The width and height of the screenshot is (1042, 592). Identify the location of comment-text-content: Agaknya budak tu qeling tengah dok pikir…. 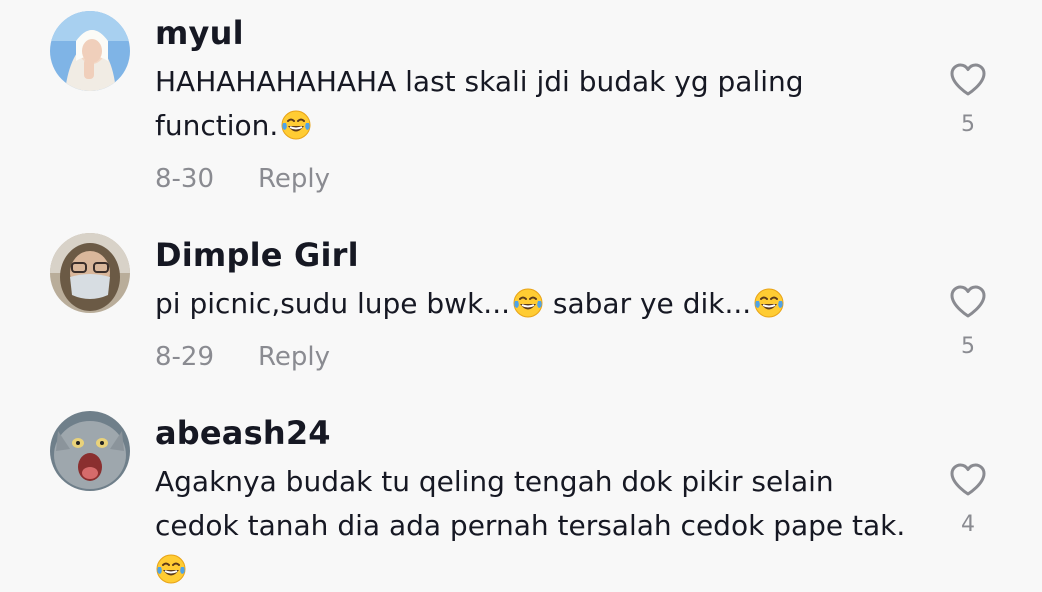
(530, 503).